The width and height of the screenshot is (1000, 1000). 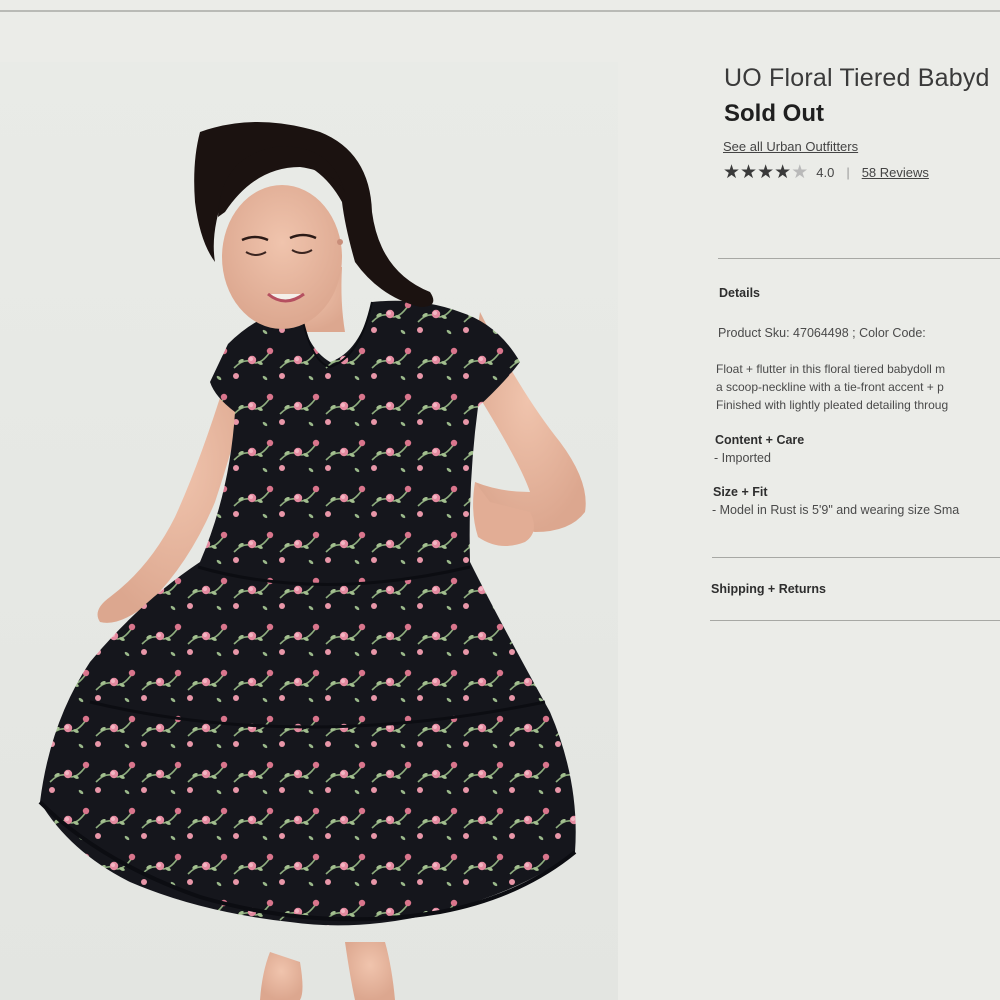 I want to click on size-fit-heading: Size + Fit, so click(x=740, y=492).